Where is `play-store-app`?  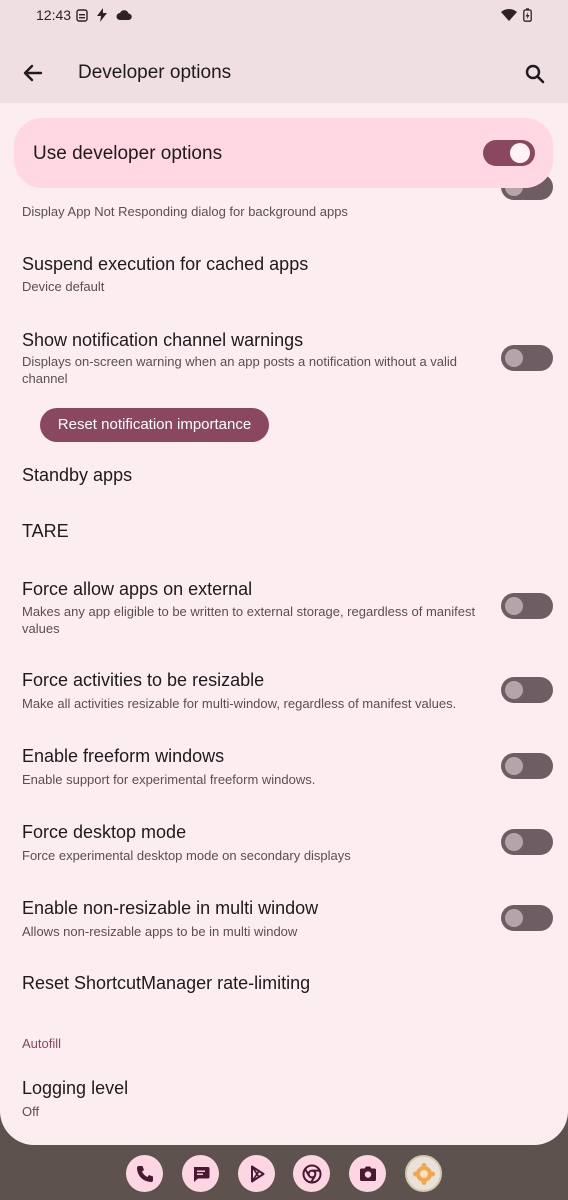 play-store-app is located at coordinates (256, 1173).